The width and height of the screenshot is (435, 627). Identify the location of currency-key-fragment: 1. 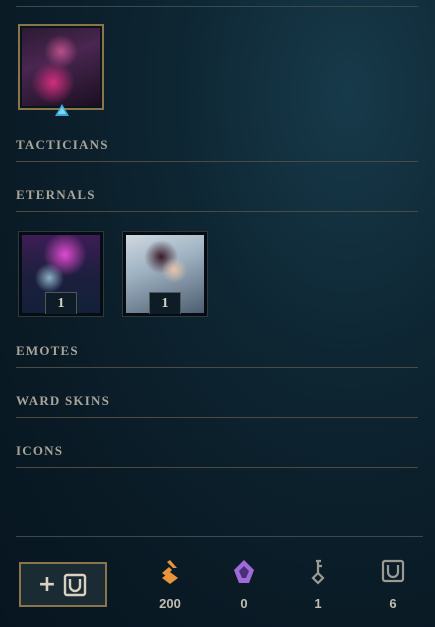
(318, 584).